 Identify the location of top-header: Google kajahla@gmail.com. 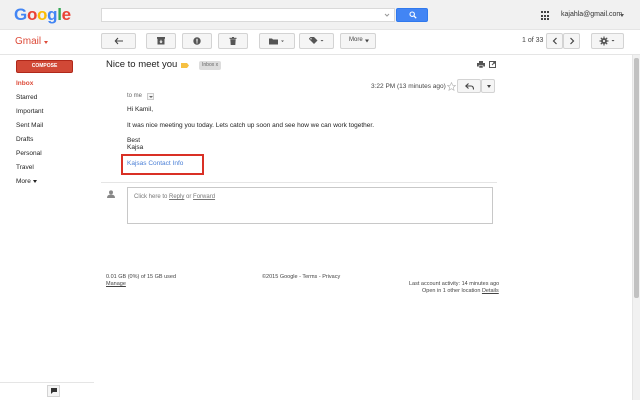
(320, 15).